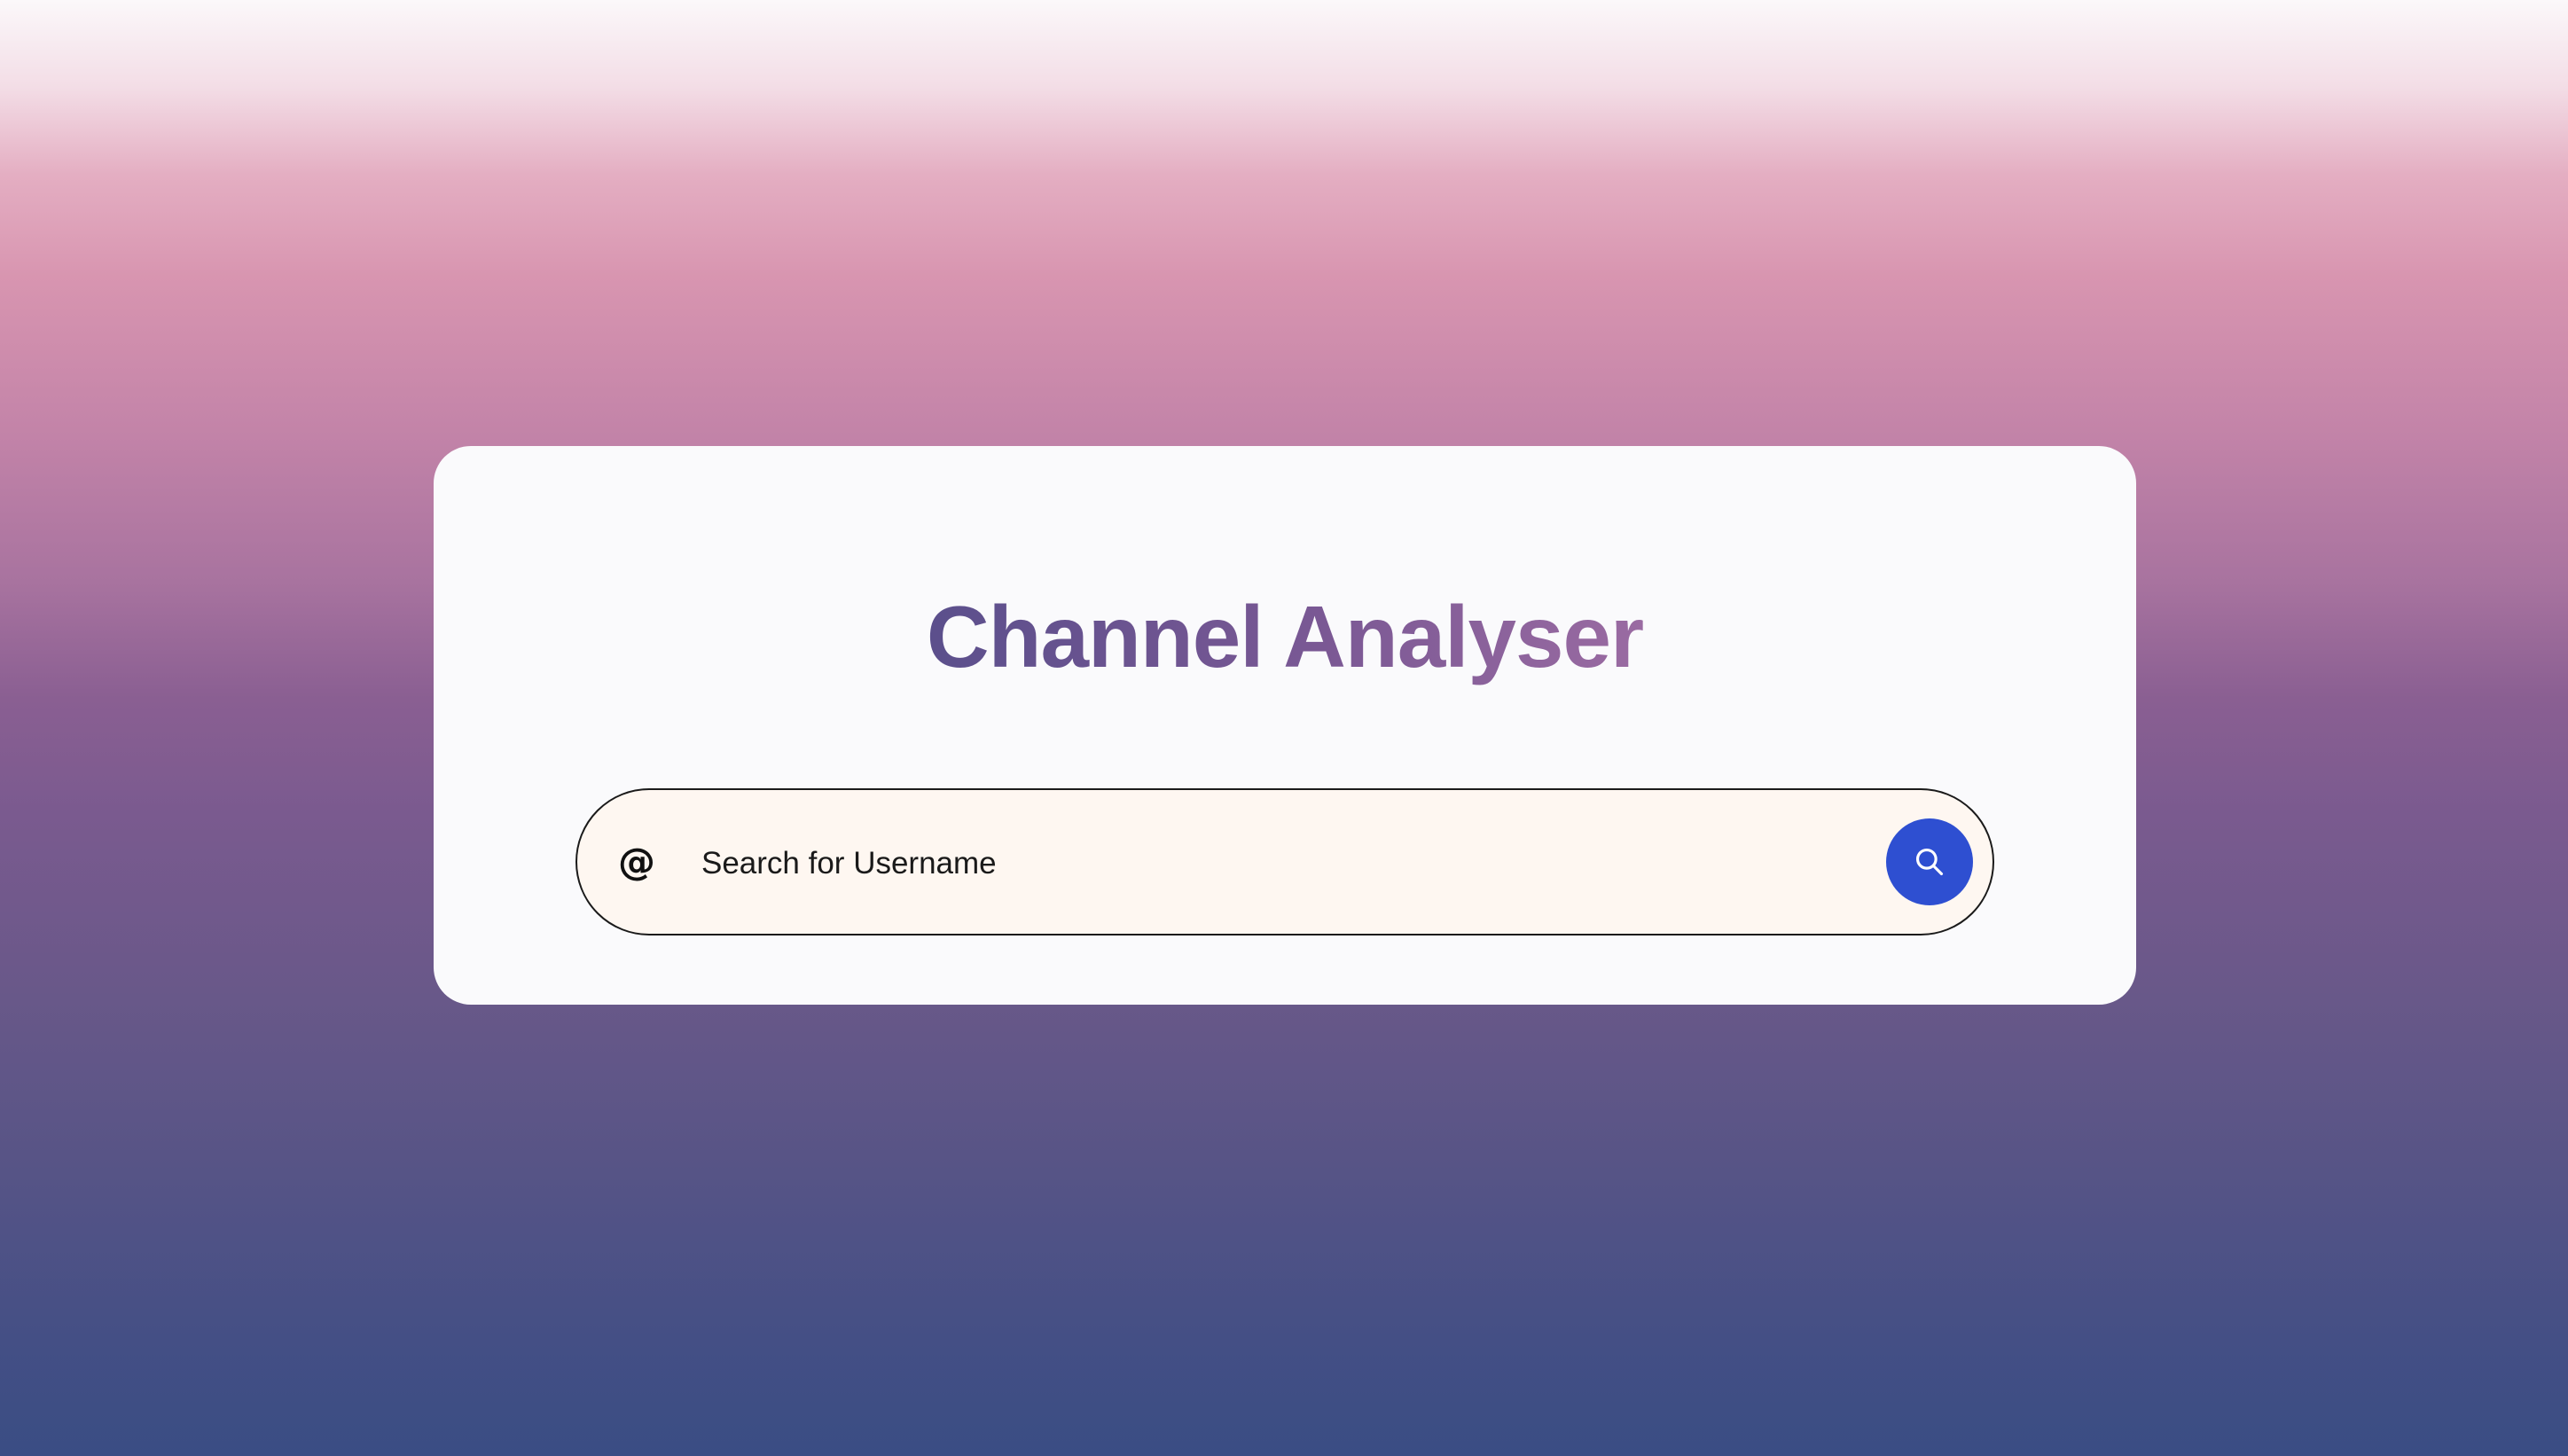 The height and width of the screenshot is (1456, 2568). I want to click on page-title: Channel Analyser, so click(1285, 636).